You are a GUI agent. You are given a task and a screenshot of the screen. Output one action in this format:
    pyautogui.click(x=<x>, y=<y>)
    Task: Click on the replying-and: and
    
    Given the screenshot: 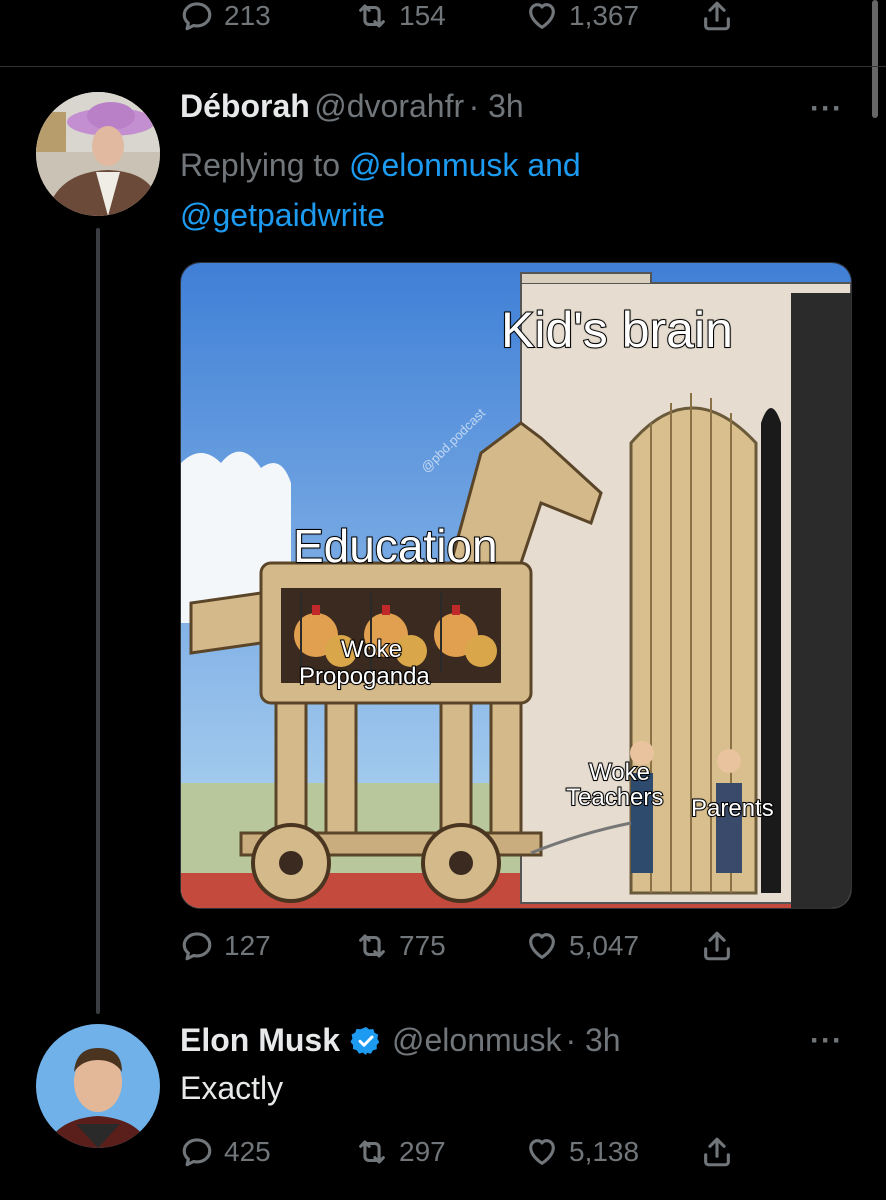 What is the action you would take?
    pyautogui.click(x=554, y=165)
    